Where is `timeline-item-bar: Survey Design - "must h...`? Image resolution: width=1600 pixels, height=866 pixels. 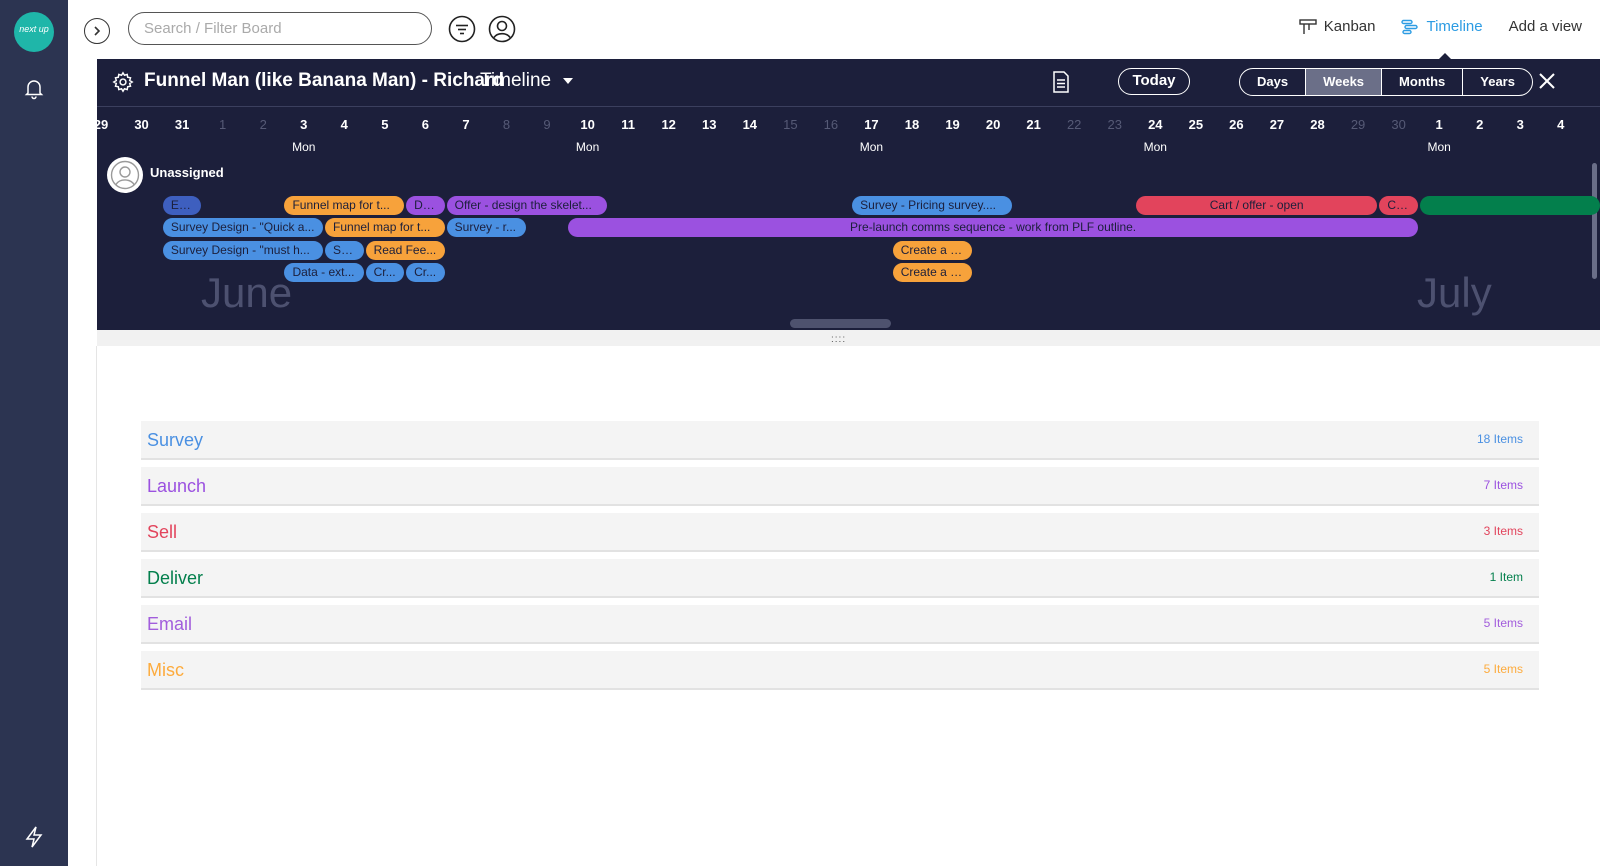
timeline-item-bar: Survey Design - "must h... is located at coordinates (242, 250).